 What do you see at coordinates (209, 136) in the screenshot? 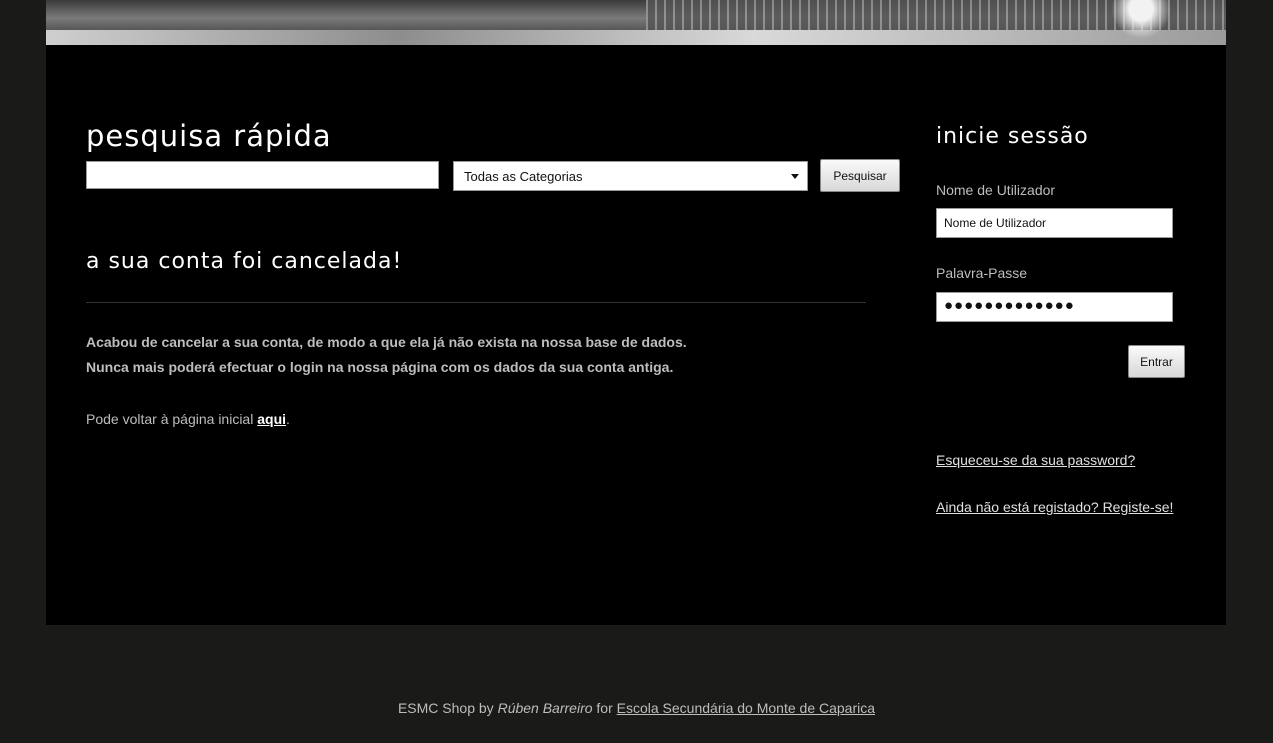
I see `search-title: pesquisa rápida` at bounding box center [209, 136].